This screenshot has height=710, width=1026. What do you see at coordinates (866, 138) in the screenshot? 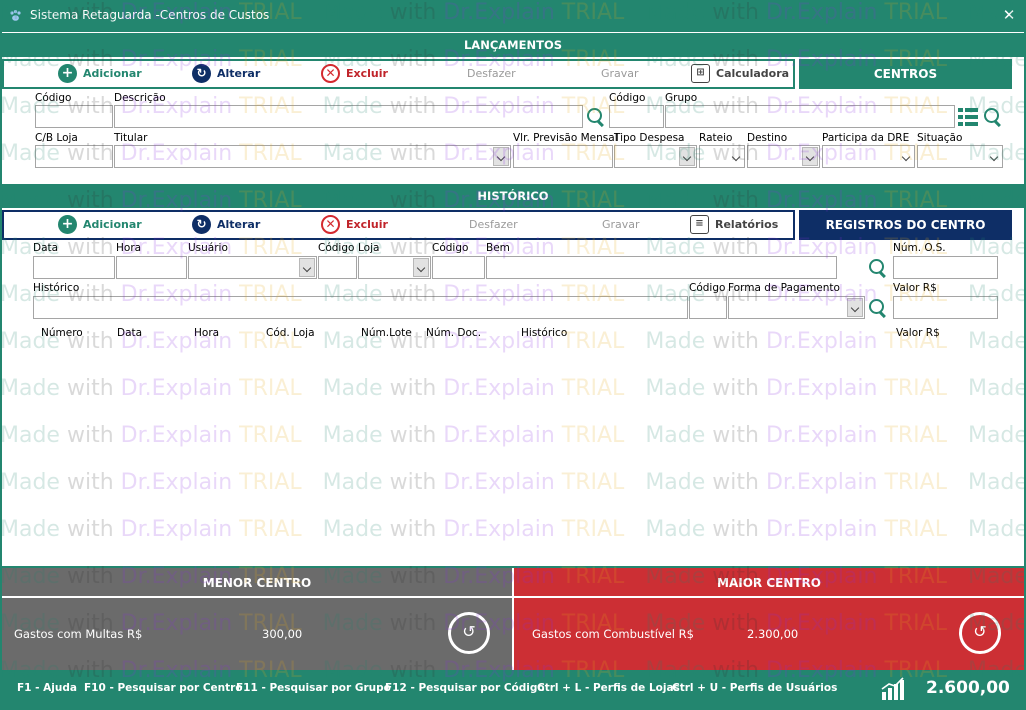
I see `participa-dre-label: Participa da DRE` at bounding box center [866, 138].